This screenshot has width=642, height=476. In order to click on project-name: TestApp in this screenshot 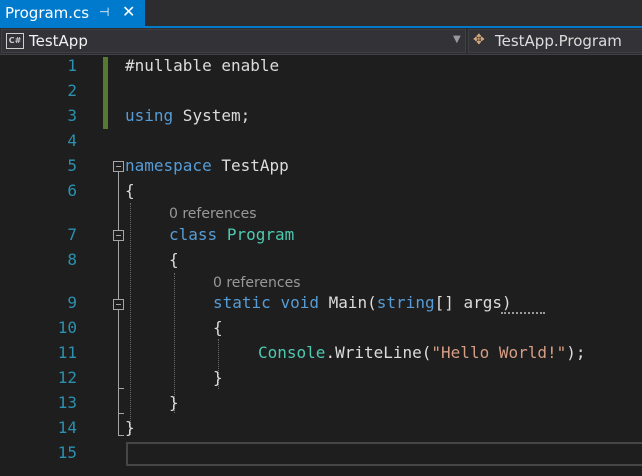, I will do `click(58, 41)`.